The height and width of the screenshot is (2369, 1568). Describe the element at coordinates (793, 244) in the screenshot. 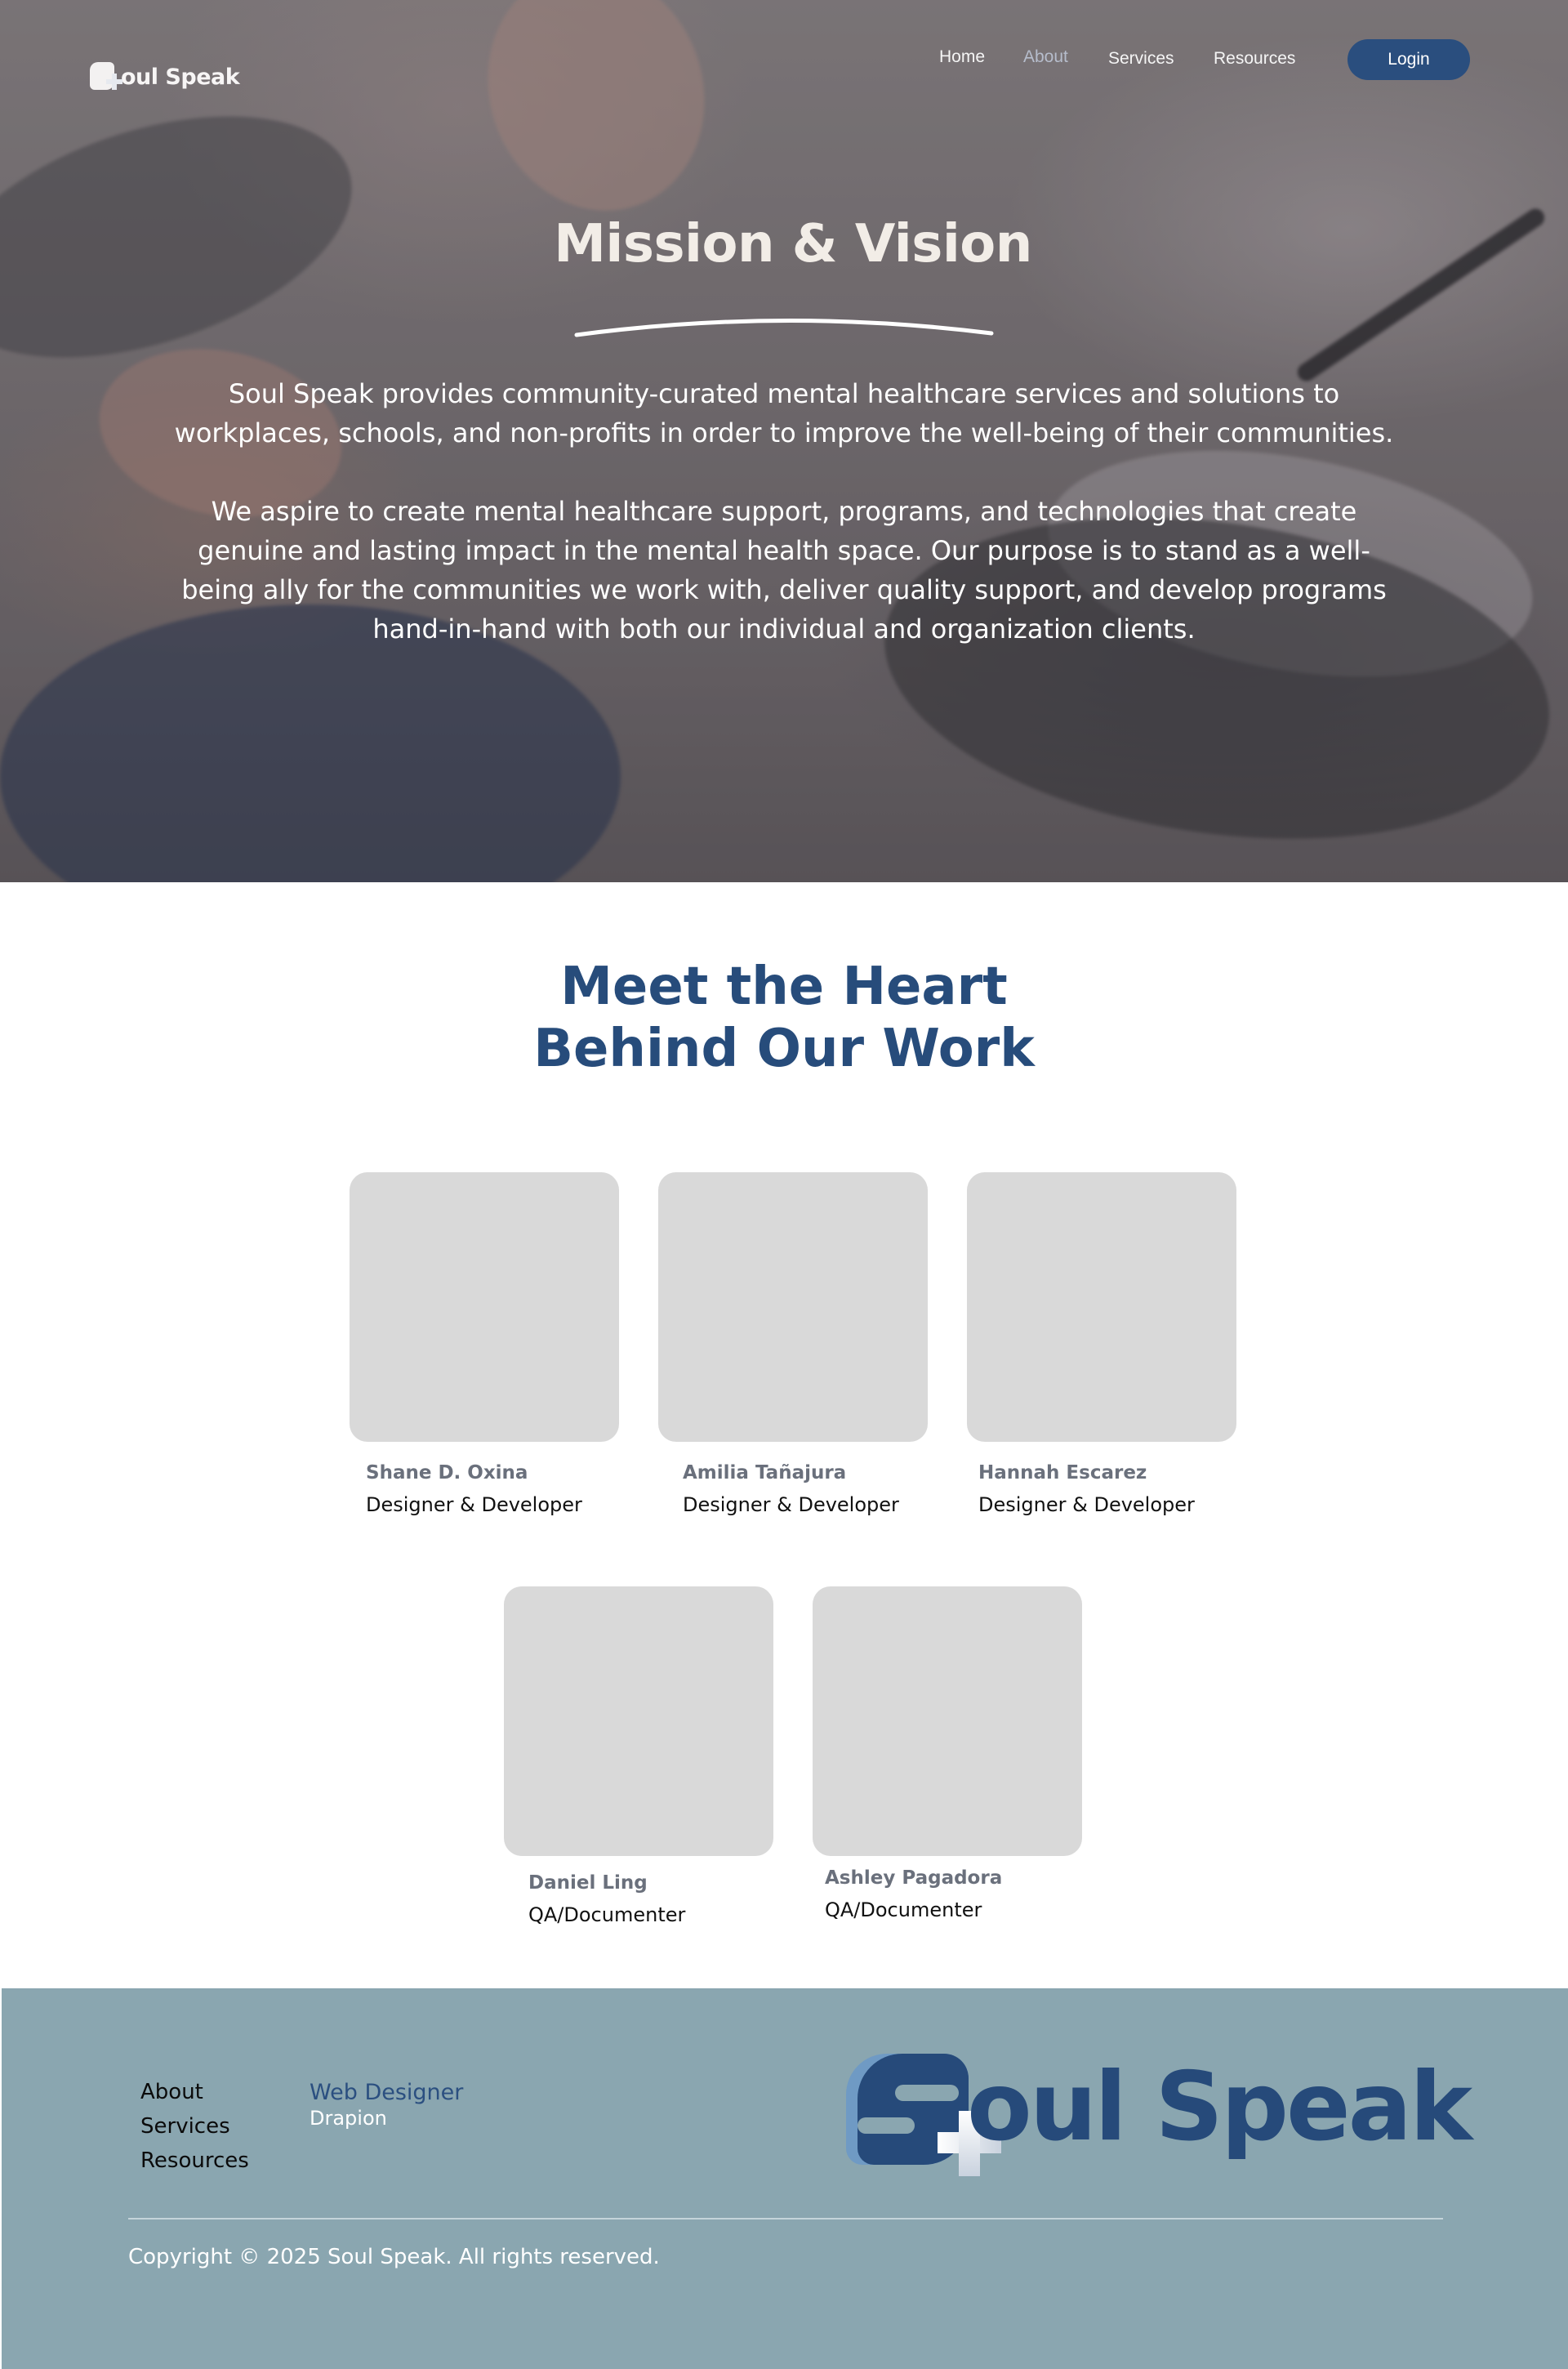

I see `hero-title: Mission & Vision` at that location.